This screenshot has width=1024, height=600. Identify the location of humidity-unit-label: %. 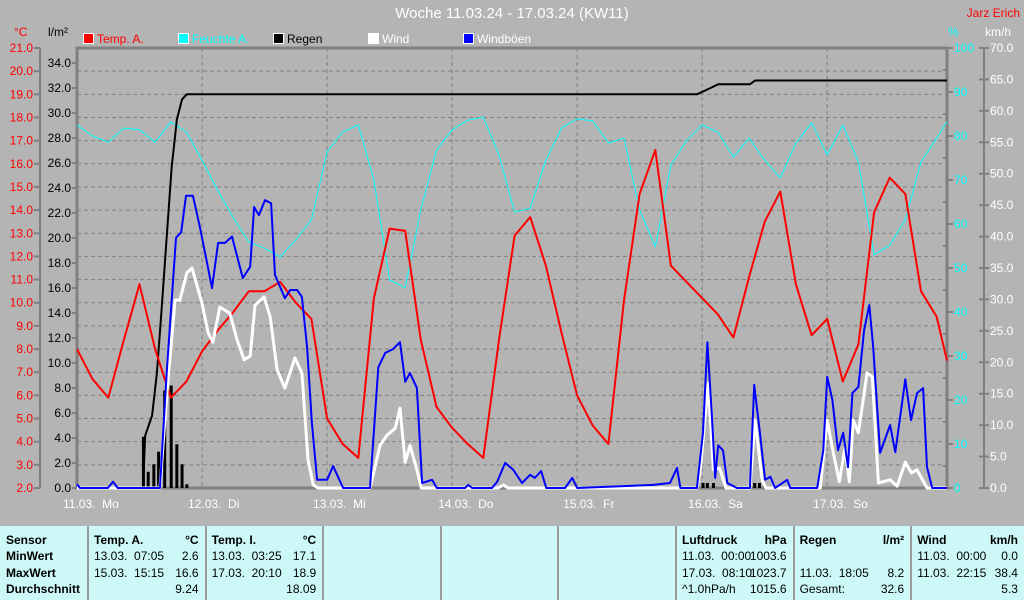
(953, 32).